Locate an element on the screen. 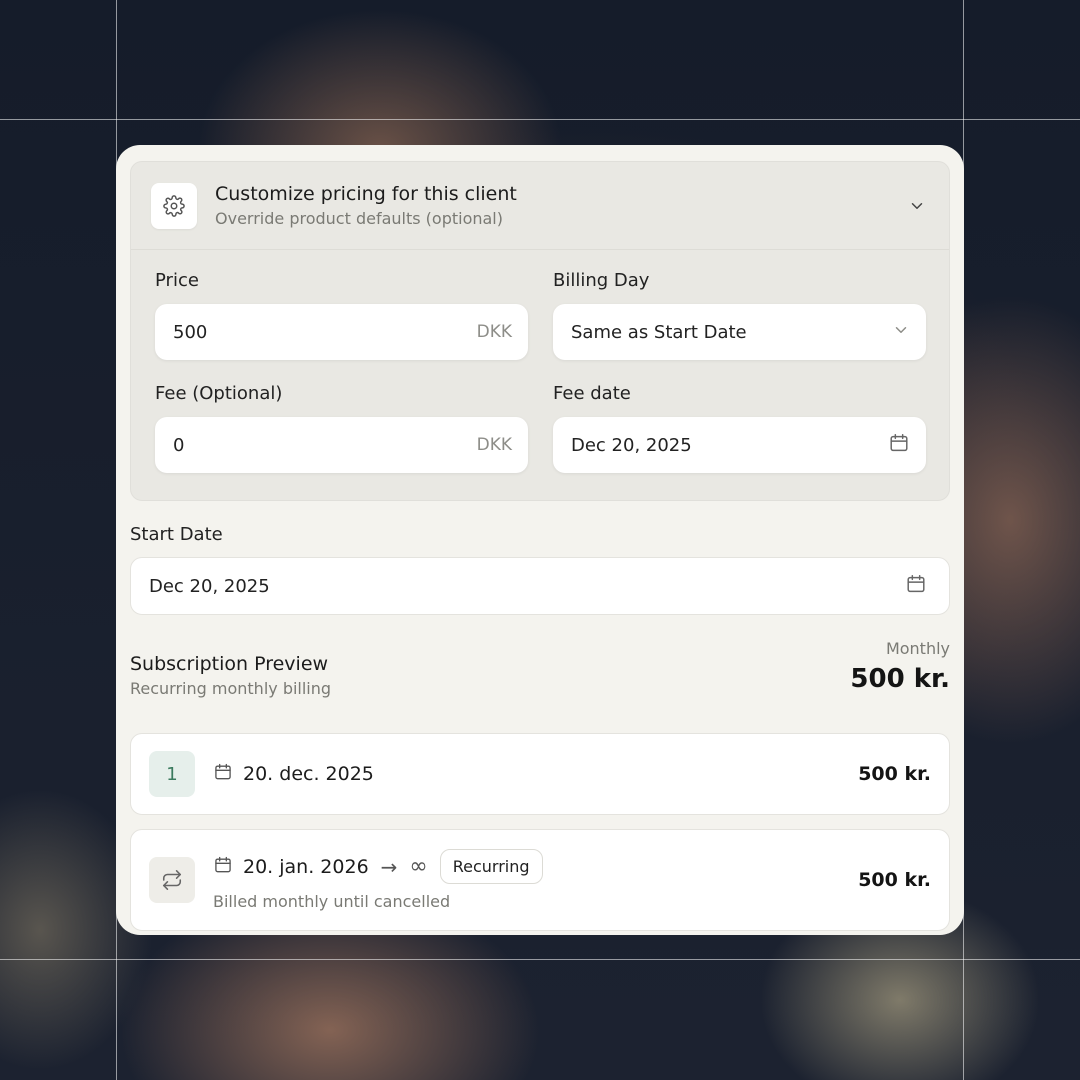 The image size is (1080, 1080). price-value: 500 is located at coordinates (190, 332).